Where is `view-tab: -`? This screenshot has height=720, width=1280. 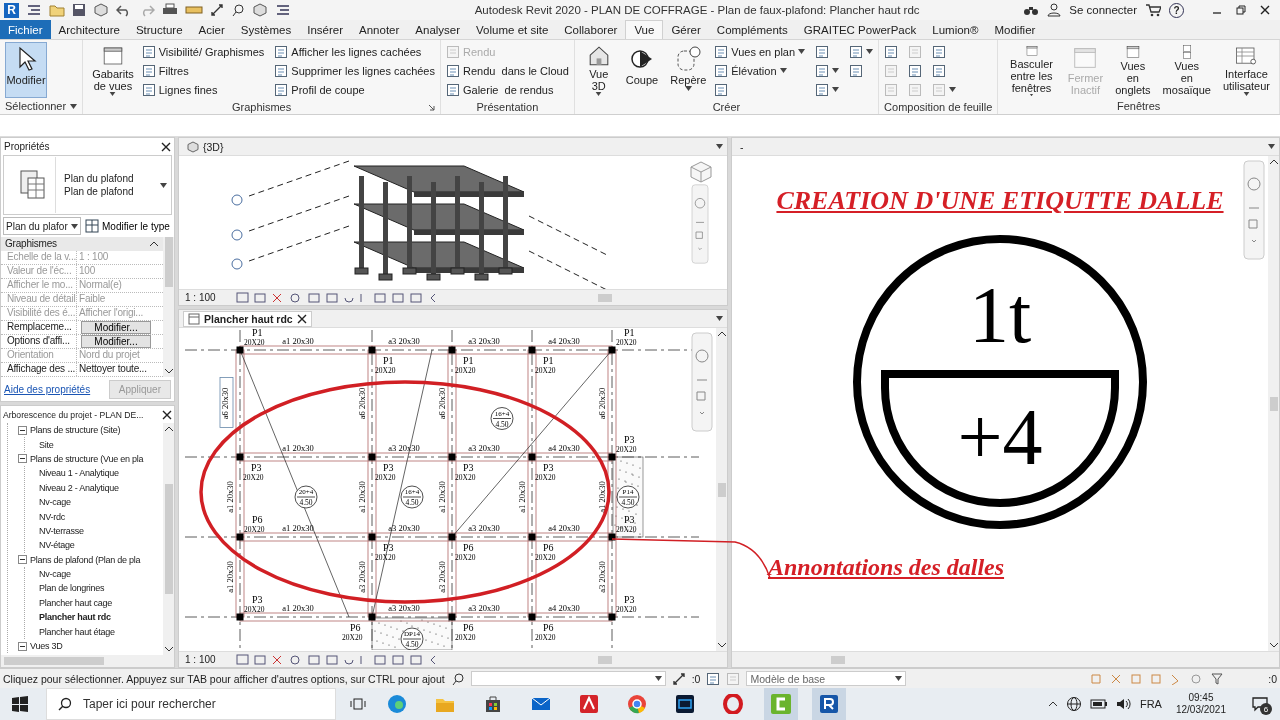
view-tab: - is located at coordinates (742, 146).